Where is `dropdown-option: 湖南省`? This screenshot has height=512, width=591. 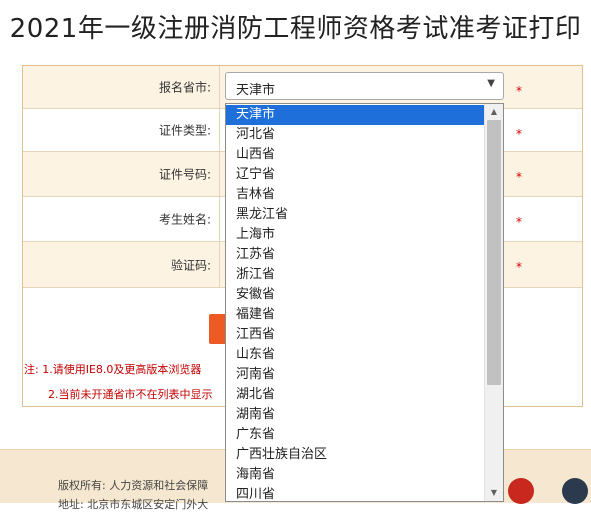 dropdown-option: 湖南省 is located at coordinates (355, 415).